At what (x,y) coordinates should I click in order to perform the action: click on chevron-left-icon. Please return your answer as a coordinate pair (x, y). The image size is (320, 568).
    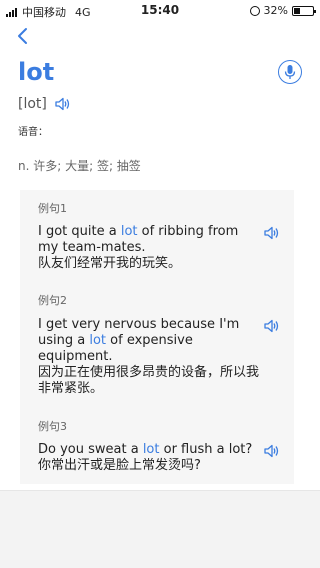
    Looking at the image, I should click on (22, 36).